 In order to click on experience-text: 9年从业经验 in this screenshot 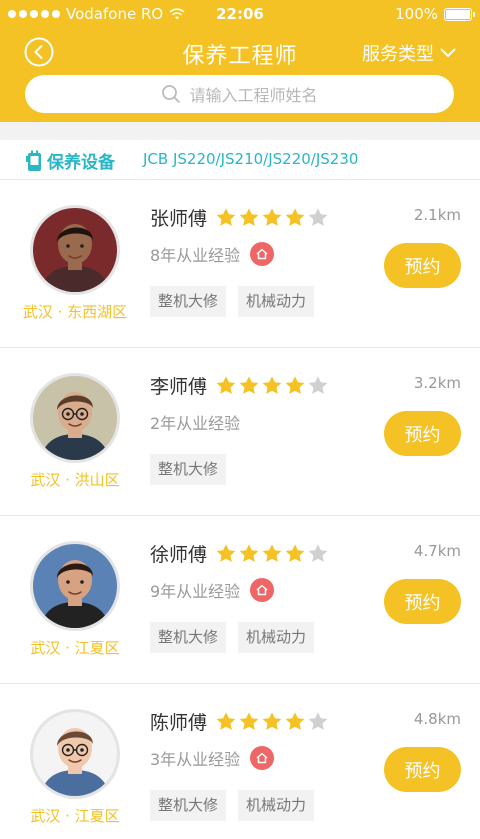, I will do `click(195, 591)`.